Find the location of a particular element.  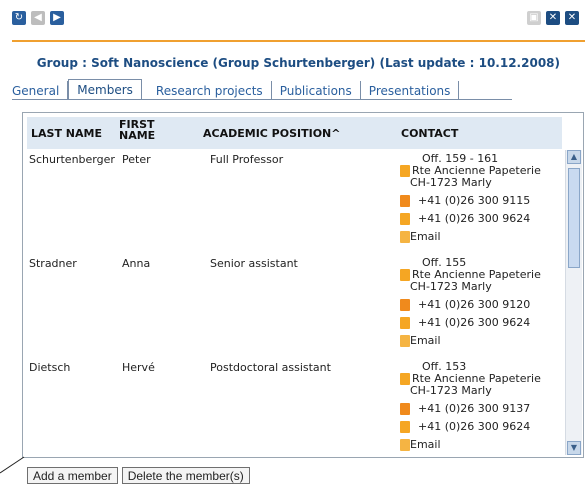

vertical-scrollbar: ▲ ▼ is located at coordinates (573, 302).